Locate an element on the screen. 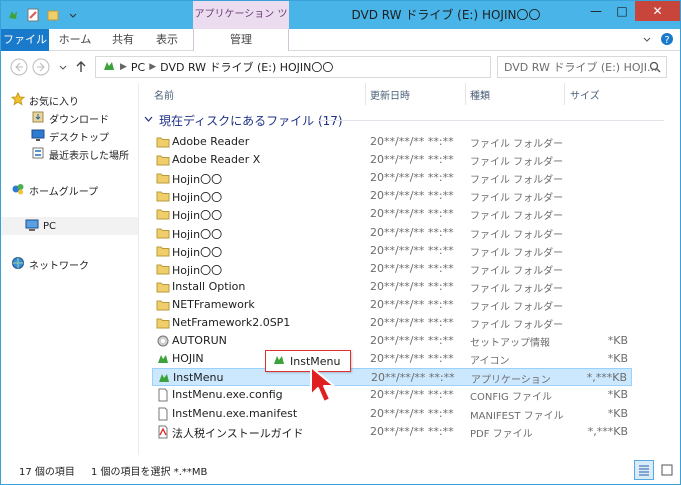 This screenshot has width=681, height=485. file-name: HOJIN is located at coordinates (188, 358).